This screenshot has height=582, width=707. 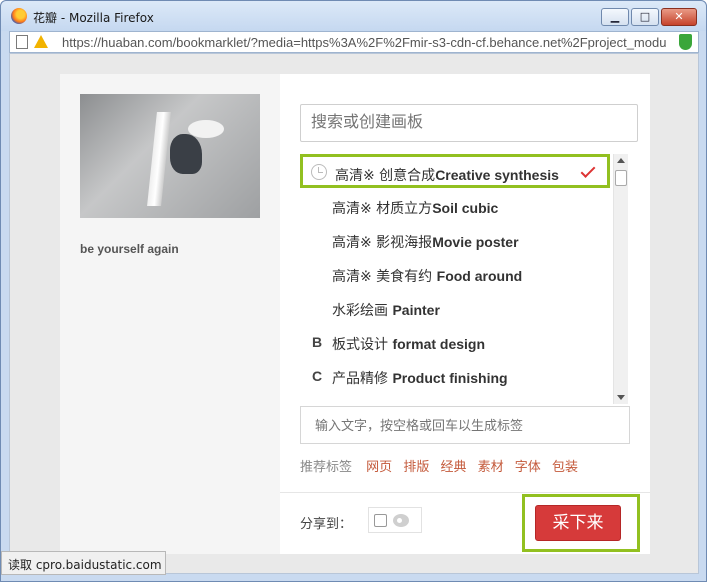 I want to click on board-item-label: 高清※ 影视海报Movie poster, so click(x=425, y=242).